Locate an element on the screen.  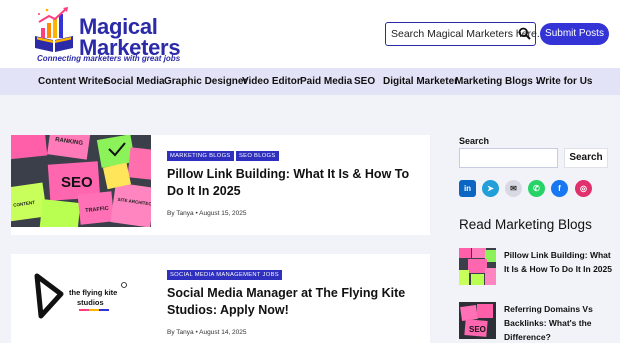
logo-book-icon is located at coordinates (54, 29).